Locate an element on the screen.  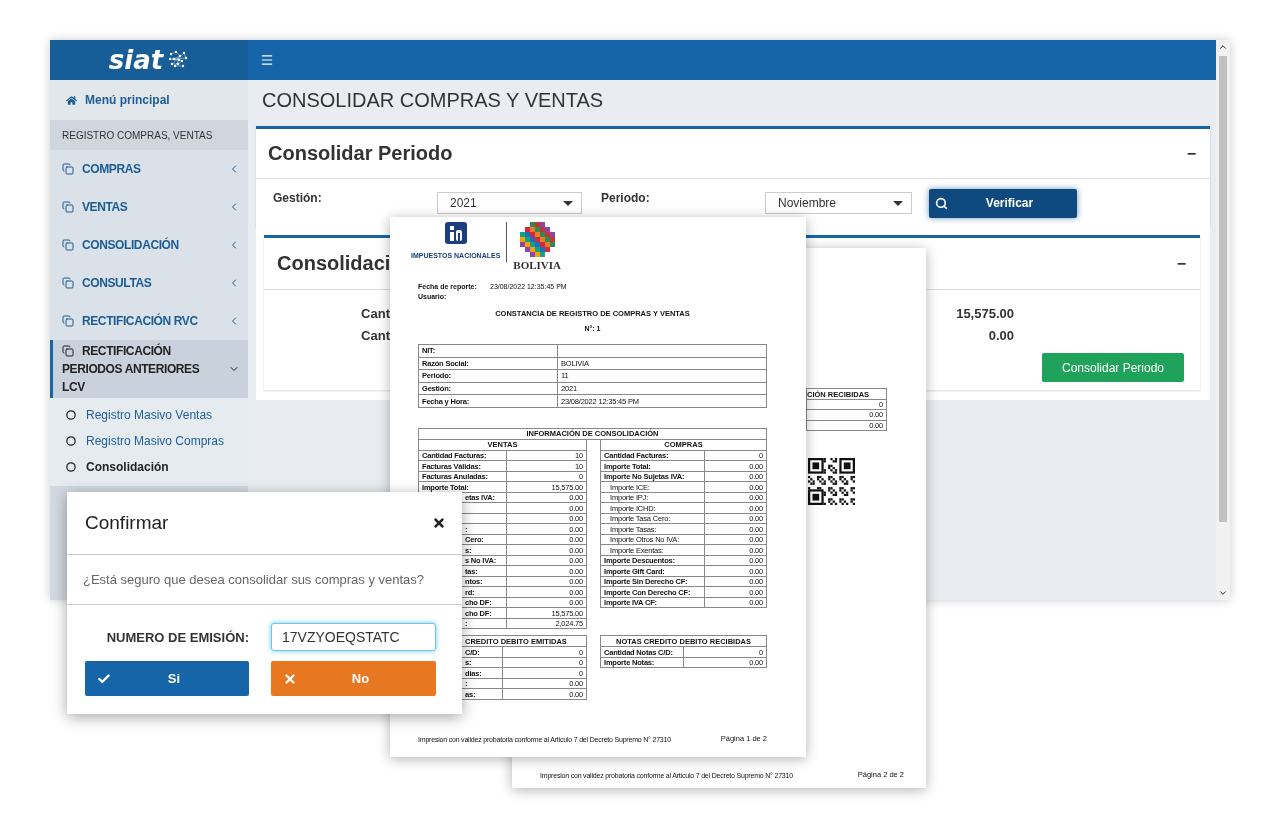
field-label: NUMERO DE EMISIÓN: is located at coordinates (177, 637).